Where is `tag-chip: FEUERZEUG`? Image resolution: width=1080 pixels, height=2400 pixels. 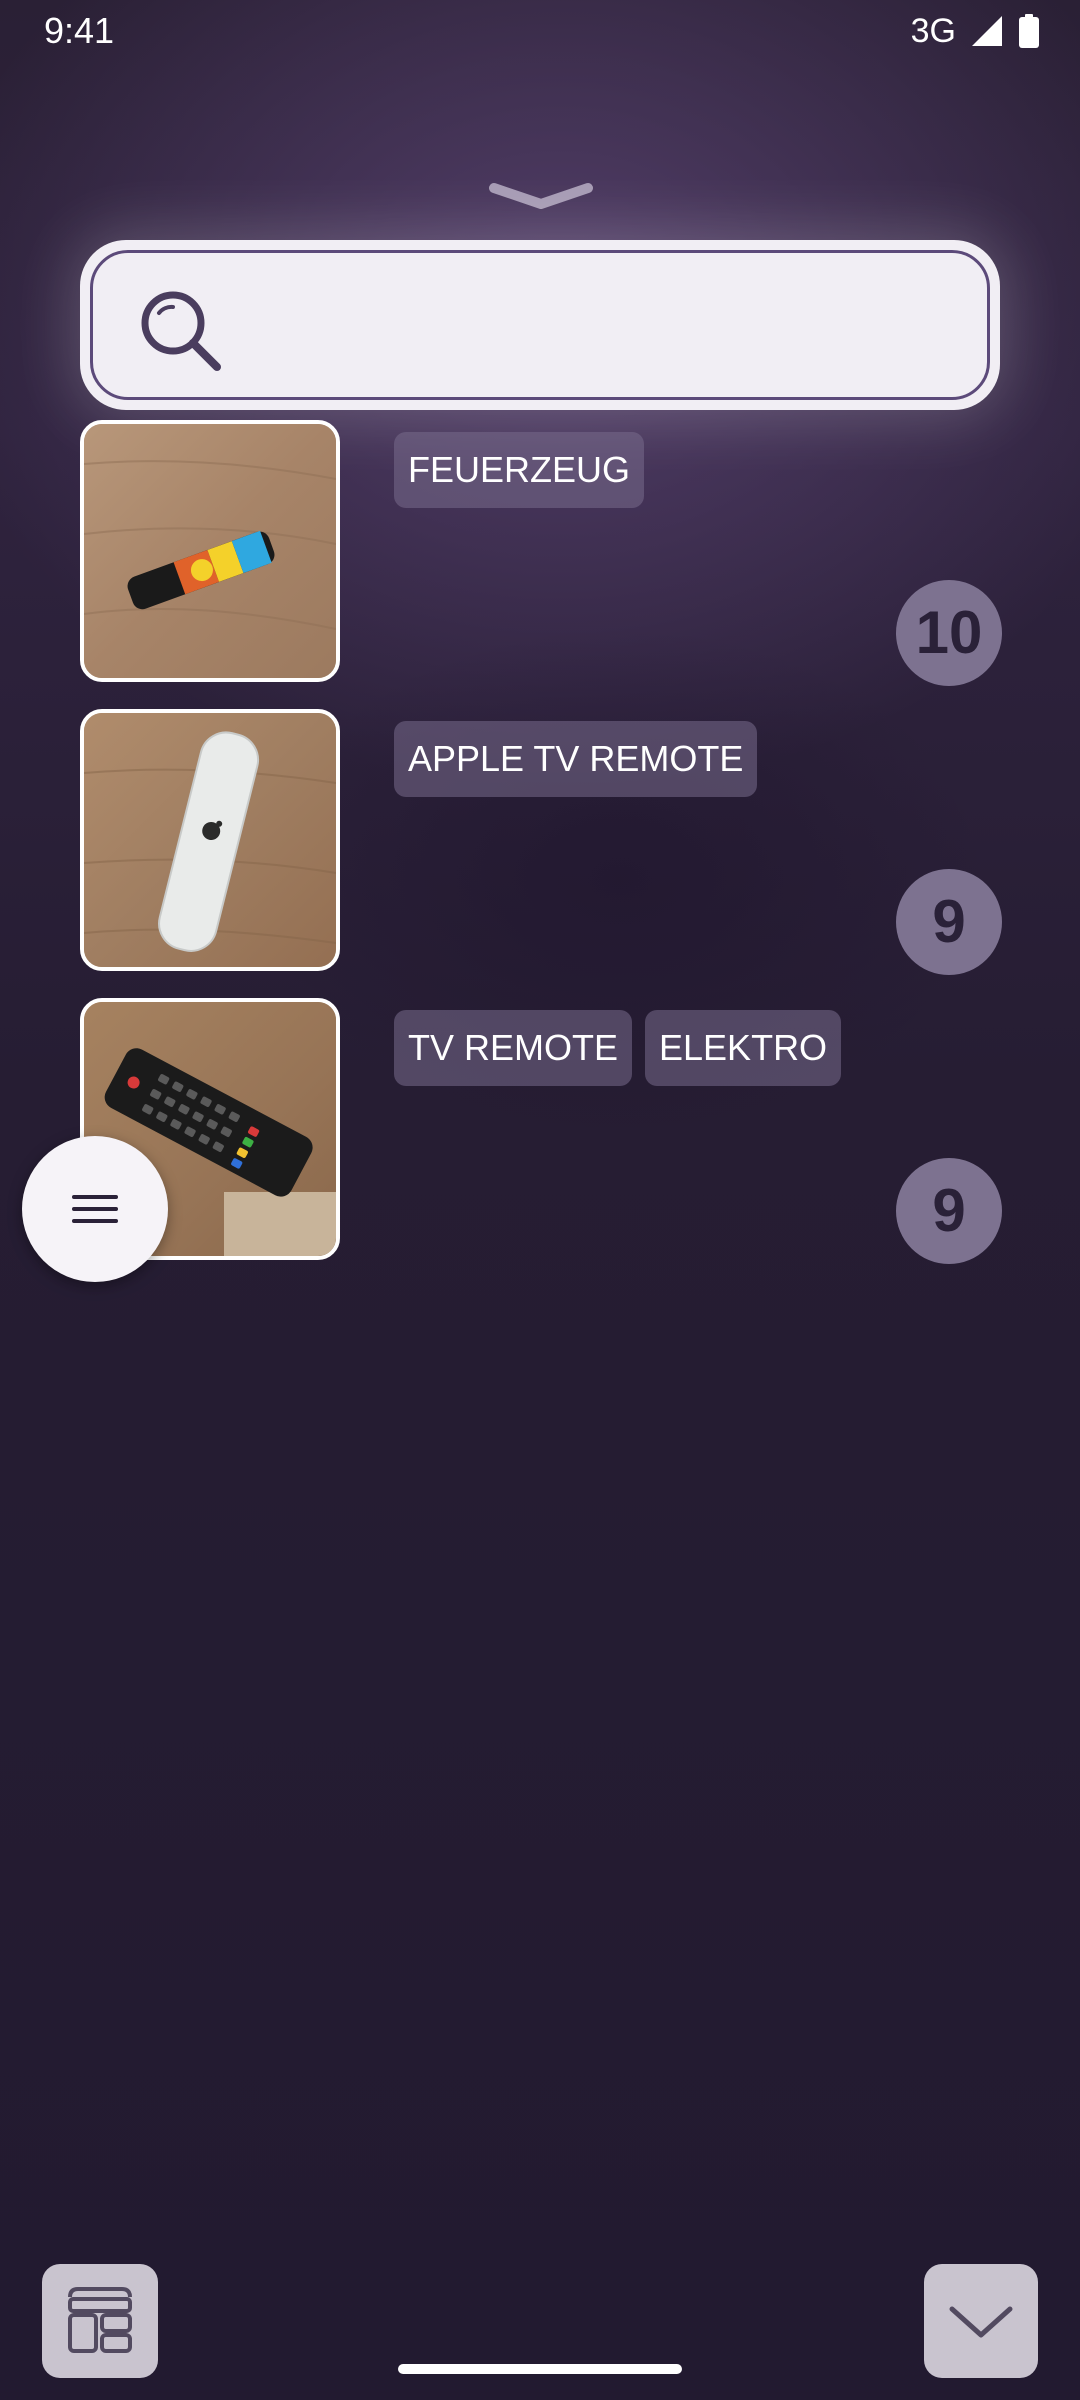 tag-chip: FEUERZEUG is located at coordinates (519, 470).